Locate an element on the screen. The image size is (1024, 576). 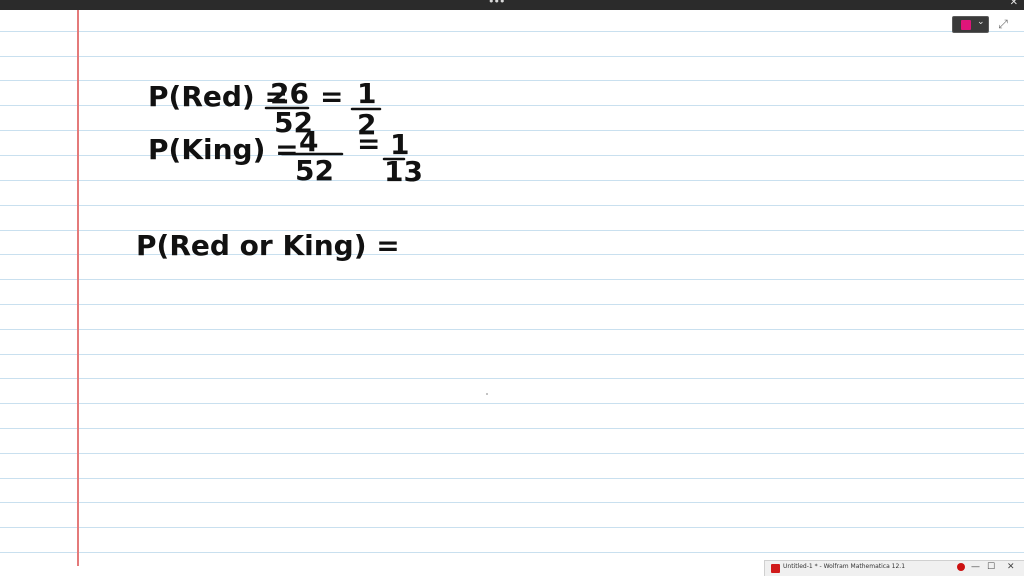
equation-p-king: P(King) = 4 52 = 1 13 is located at coordinates (285, 156).